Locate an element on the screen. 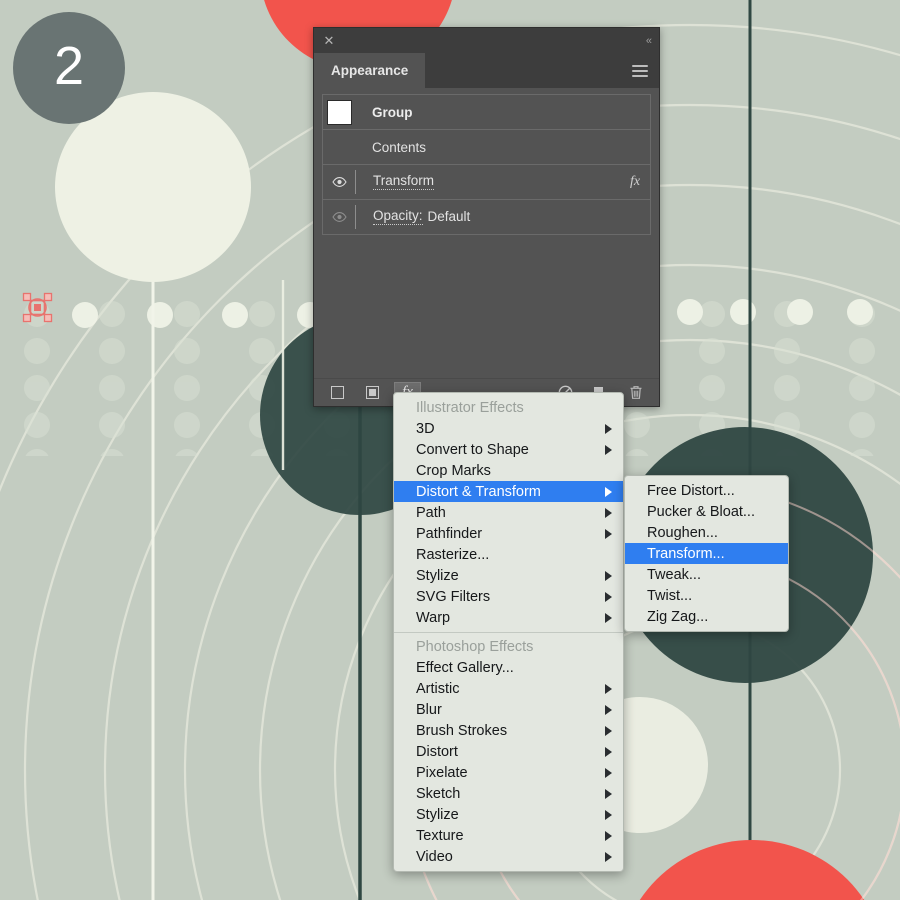 This screenshot has width=900, height=900. visibility-toggle-opacity is located at coordinates (339, 217).